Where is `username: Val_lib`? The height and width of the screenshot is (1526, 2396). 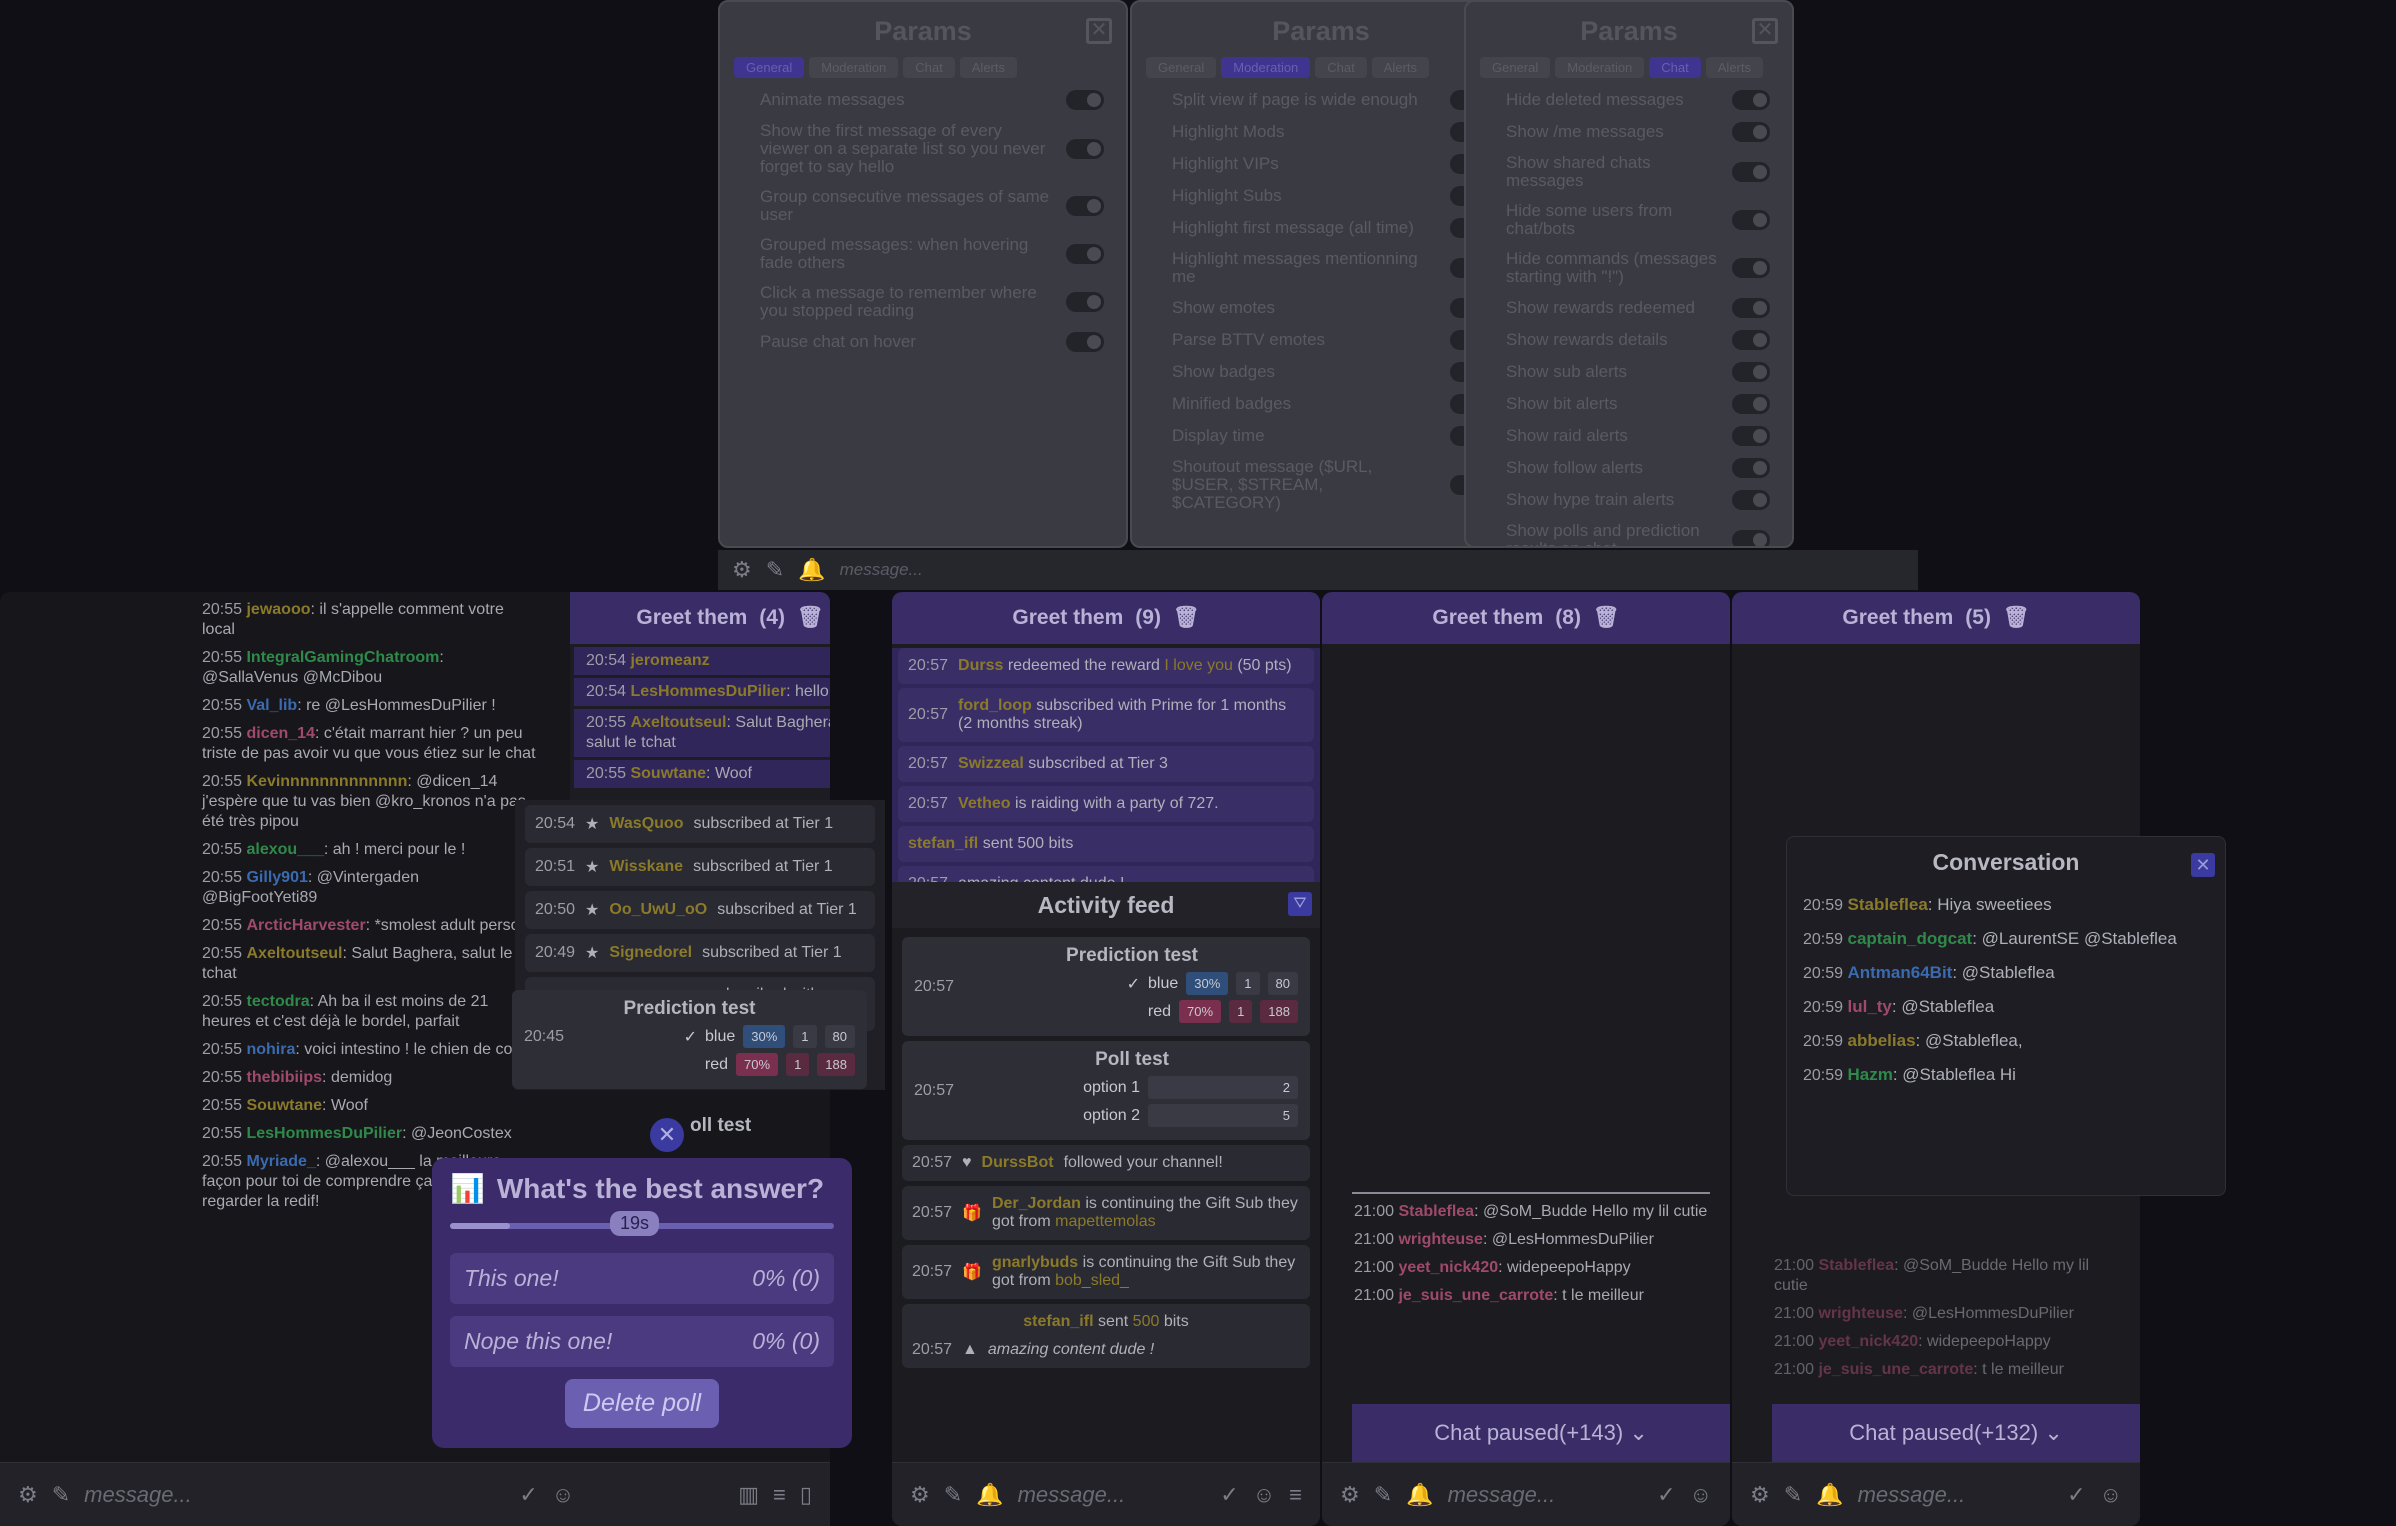 username: Val_lib is located at coordinates (271, 705).